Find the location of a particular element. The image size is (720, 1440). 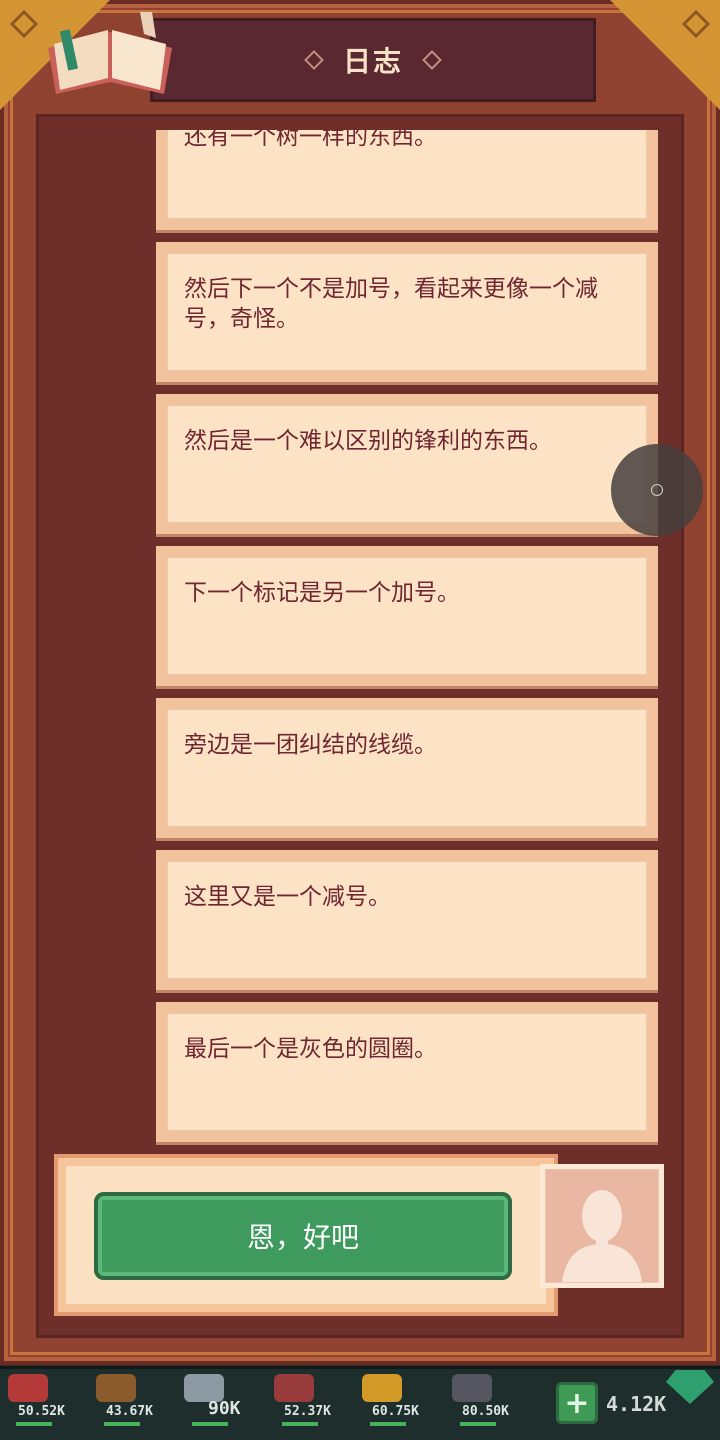

journal-book-icon is located at coordinates (110, 53).